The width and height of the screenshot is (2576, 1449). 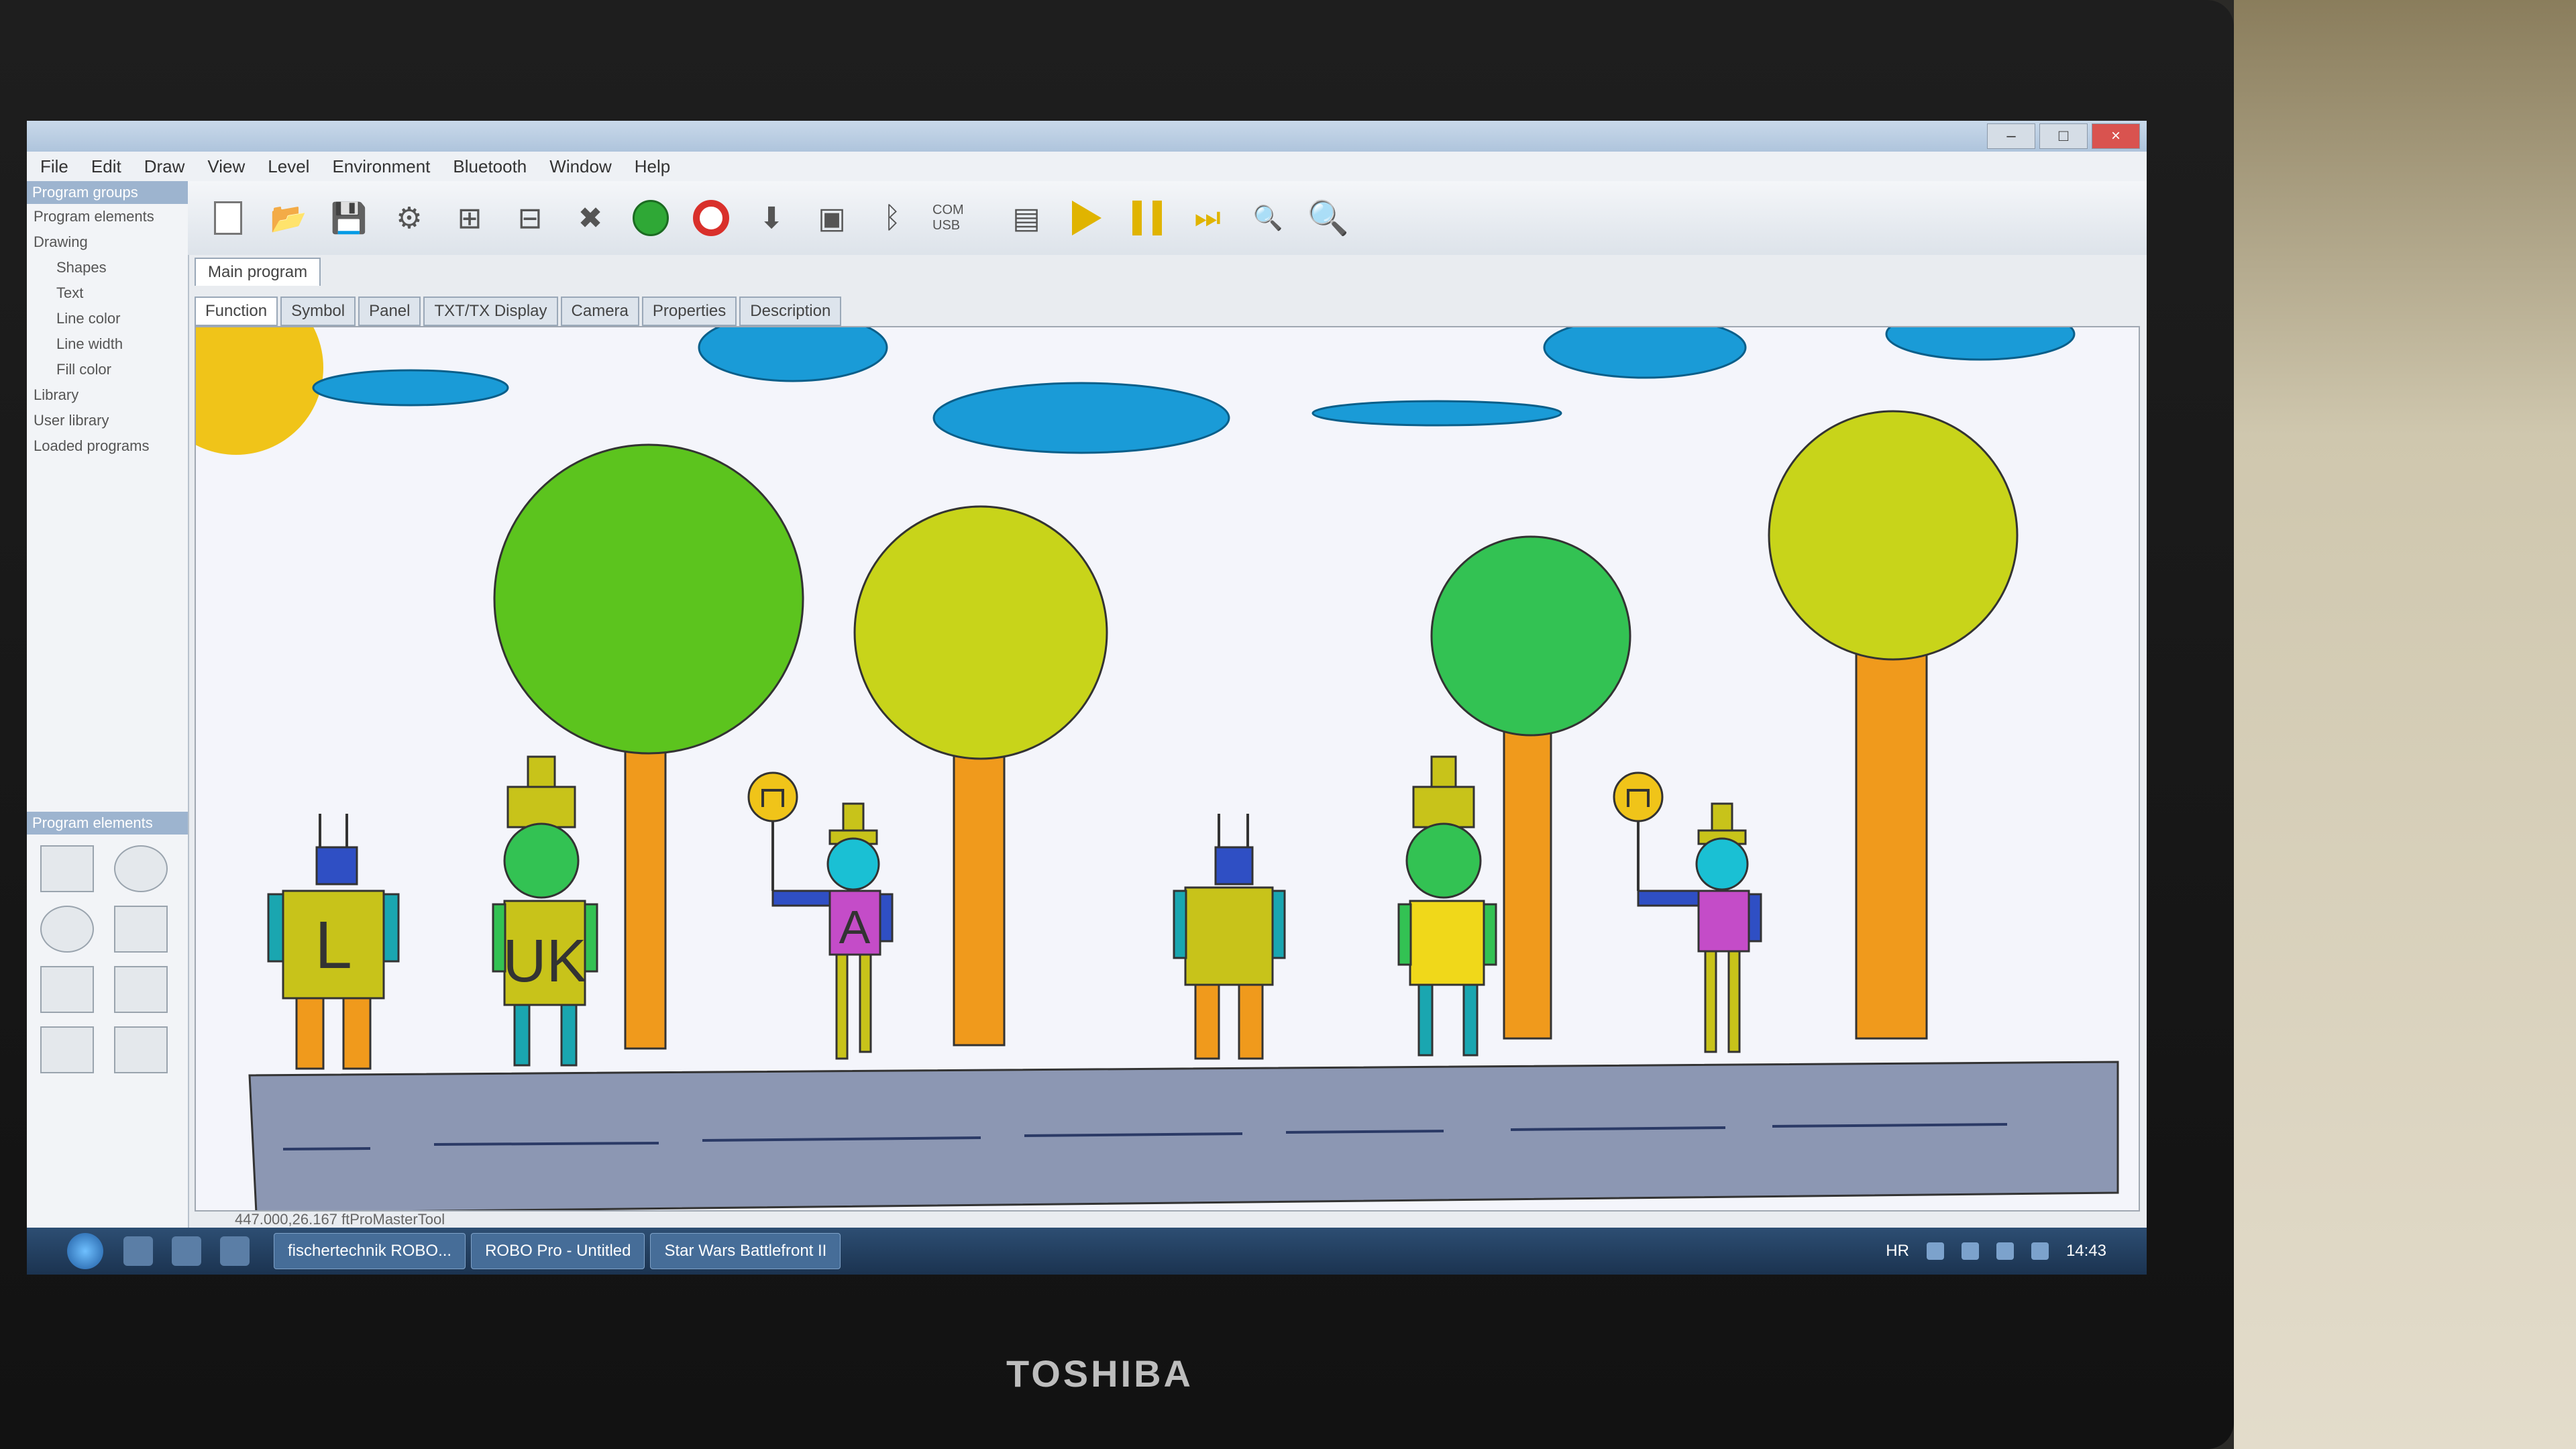 What do you see at coordinates (85, 1251) in the screenshot?
I see `start-button-icon` at bounding box center [85, 1251].